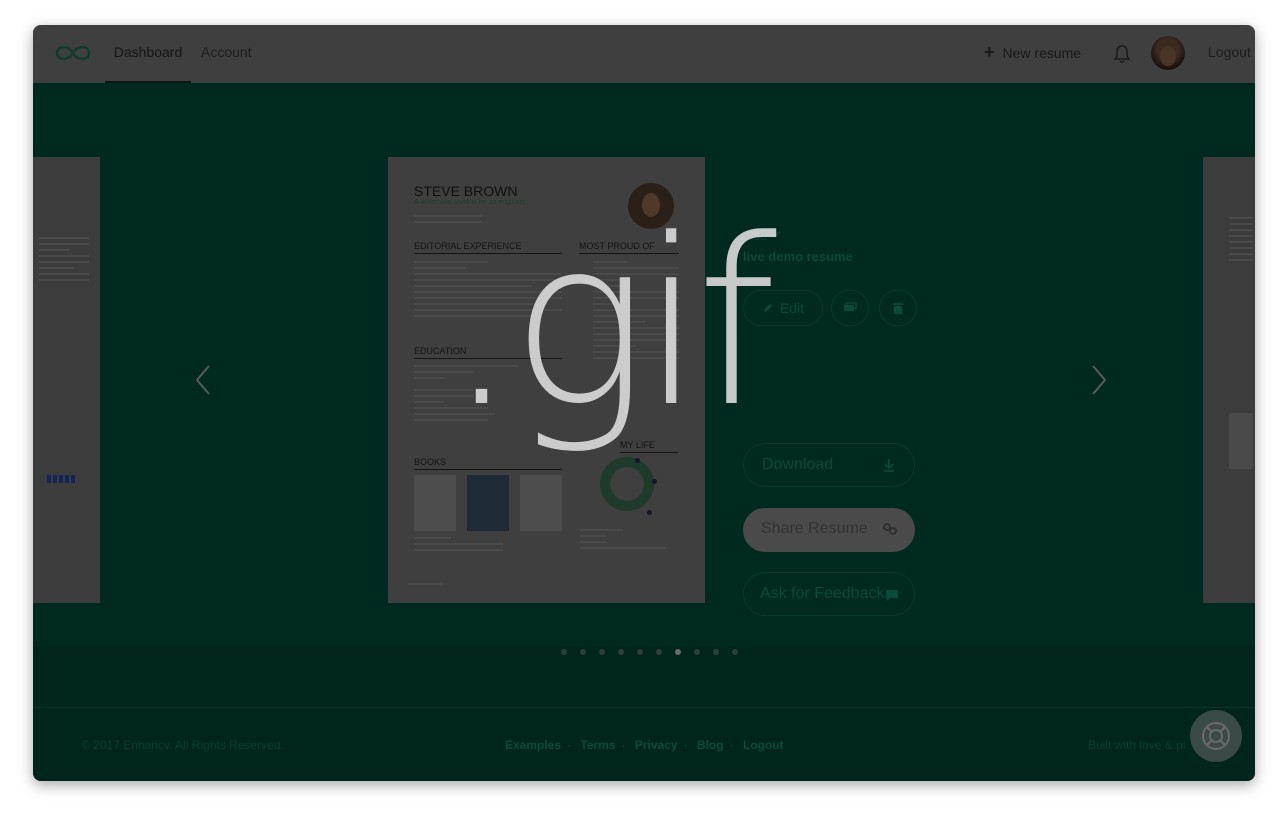  I want to click on duplicate-button, so click(850, 308).